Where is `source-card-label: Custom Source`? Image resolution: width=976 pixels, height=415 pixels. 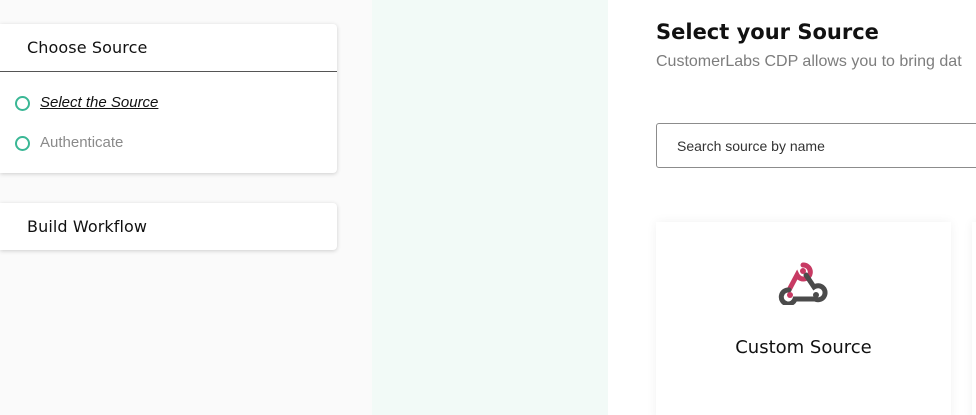
source-card-label: Custom Source is located at coordinates (803, 347).